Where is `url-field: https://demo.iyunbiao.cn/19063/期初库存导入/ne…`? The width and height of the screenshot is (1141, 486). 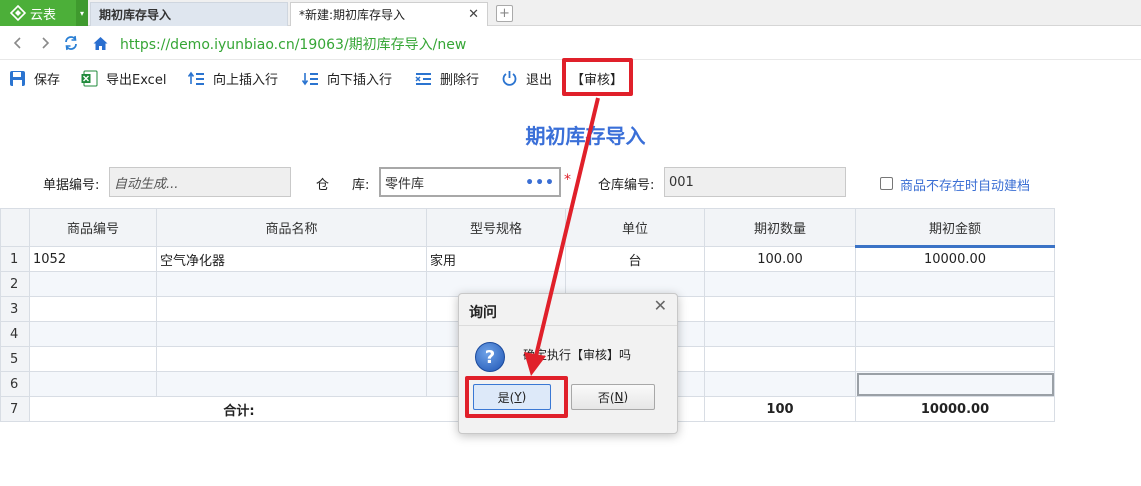
url-field: https://demo.iyunbiao.cn/19063/期初库存导入/ne… is located at coordinates (293, 44).